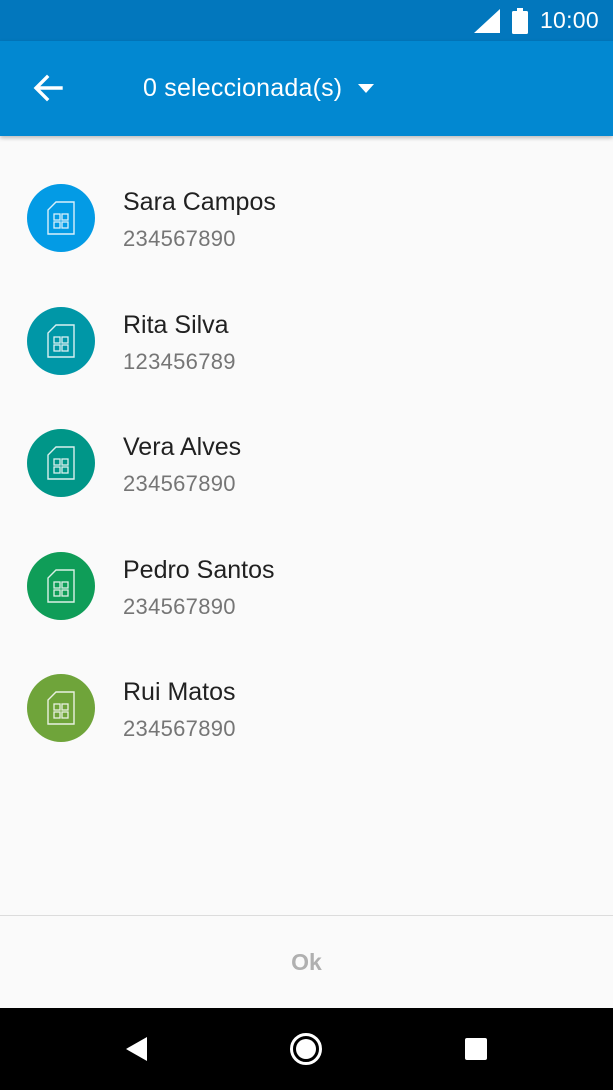 This screenshot has width=613, height=1090. I want to click on app-bar: 0 seleccionada(s), so click(306, 88).